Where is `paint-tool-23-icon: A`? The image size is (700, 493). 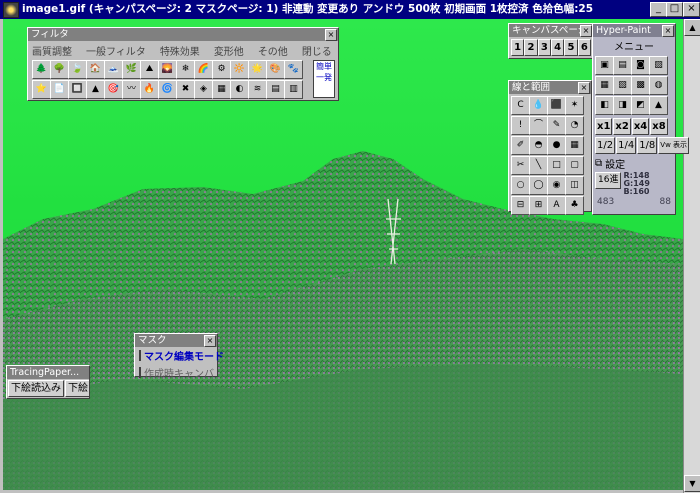 paint-tool-23-icon: A is located at coordinates (556, 205).